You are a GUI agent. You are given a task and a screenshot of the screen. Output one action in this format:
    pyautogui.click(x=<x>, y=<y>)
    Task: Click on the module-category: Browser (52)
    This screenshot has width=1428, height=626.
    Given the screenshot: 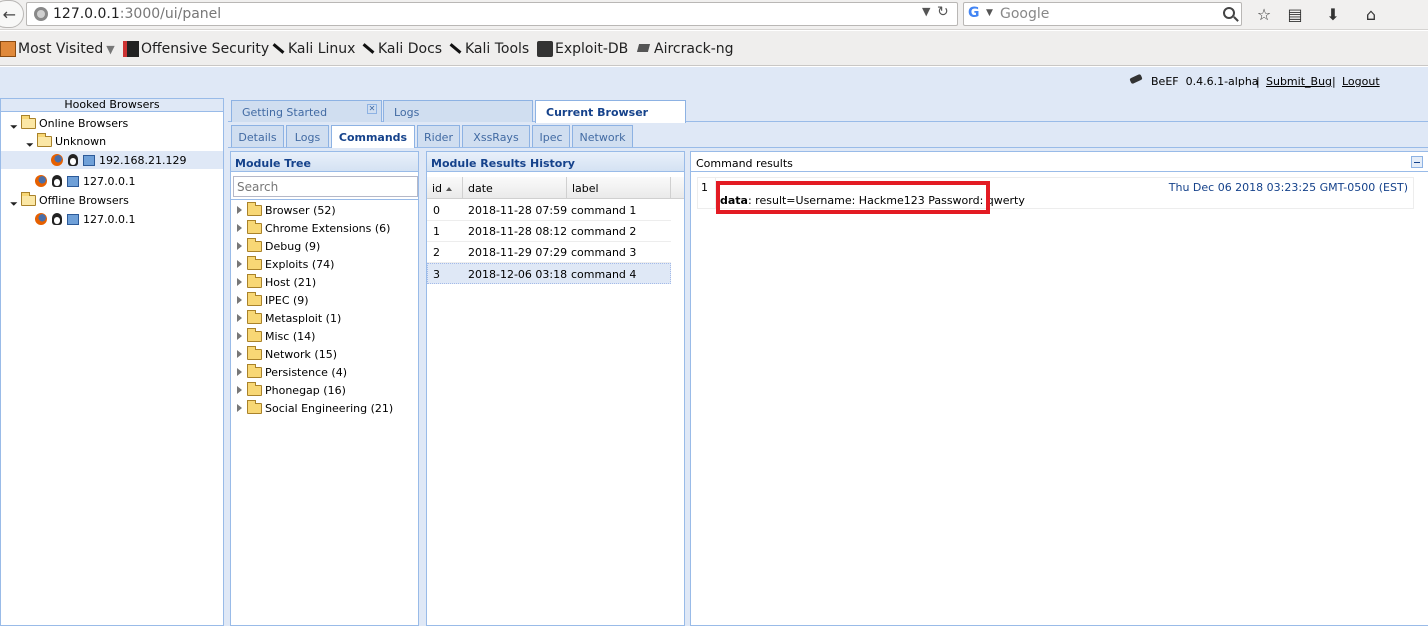 What is the action you would take?
    pyautogui.click(x=286, y=210)
    